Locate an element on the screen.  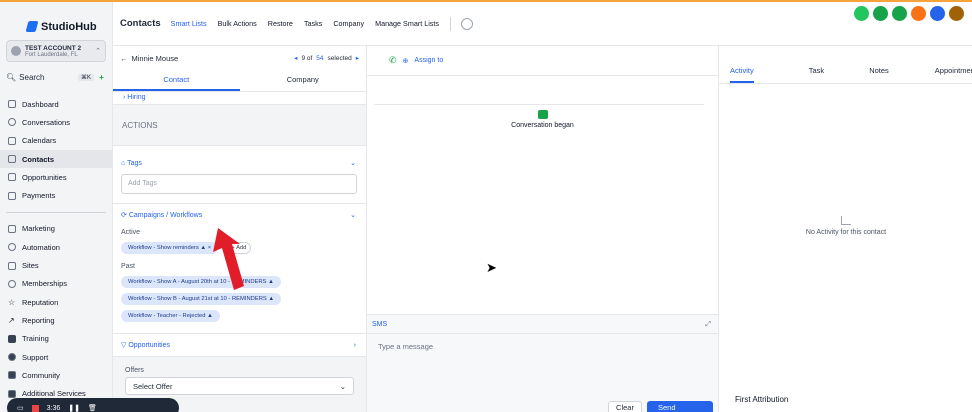
sidebar-item-label: Dashboard is located at coordinates (40, 104).